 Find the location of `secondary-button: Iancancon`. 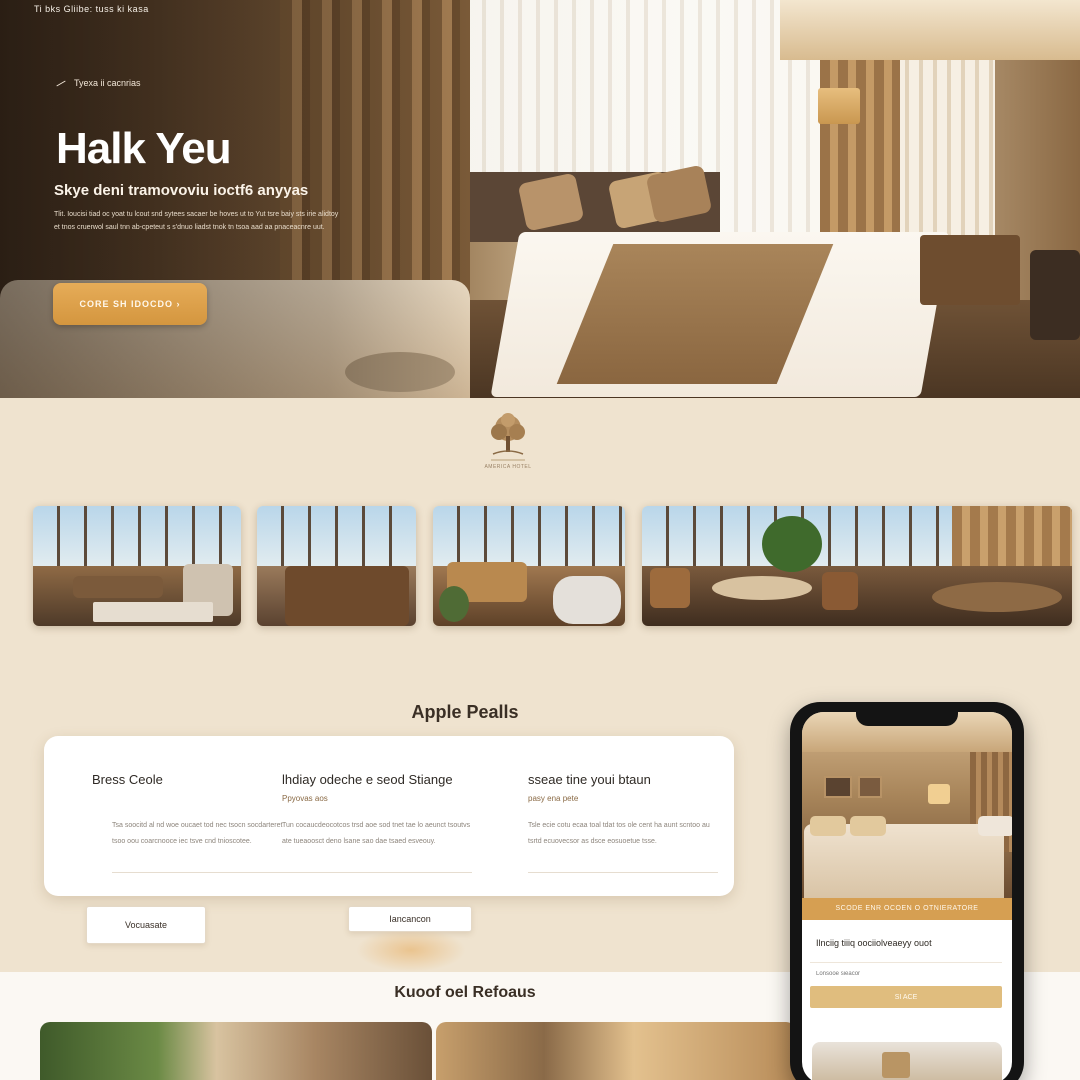

secondary-button: Iancancon is located at coordinates (410, 919).